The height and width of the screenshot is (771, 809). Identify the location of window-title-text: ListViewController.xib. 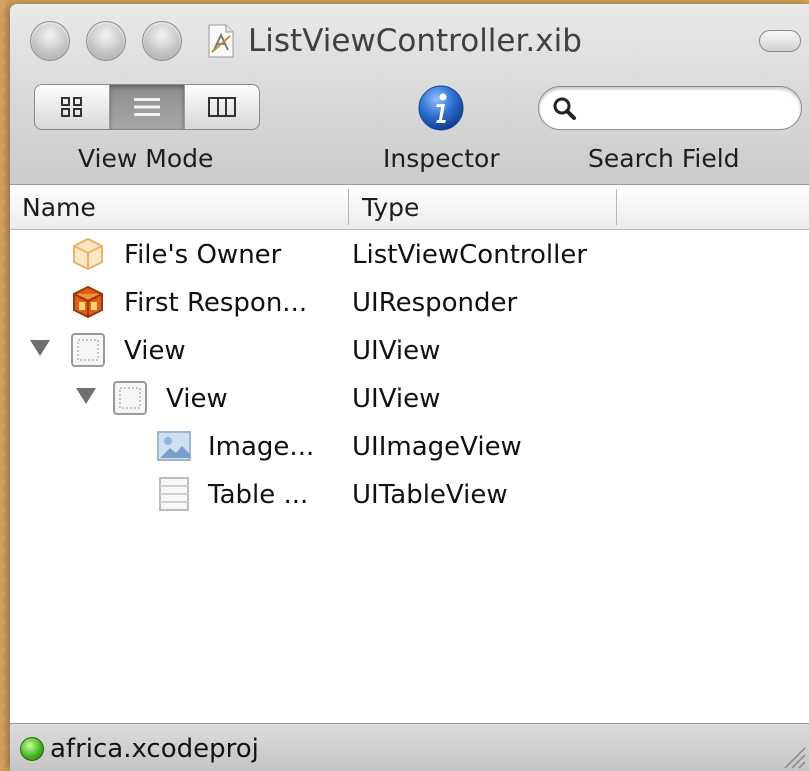
(415, 41).